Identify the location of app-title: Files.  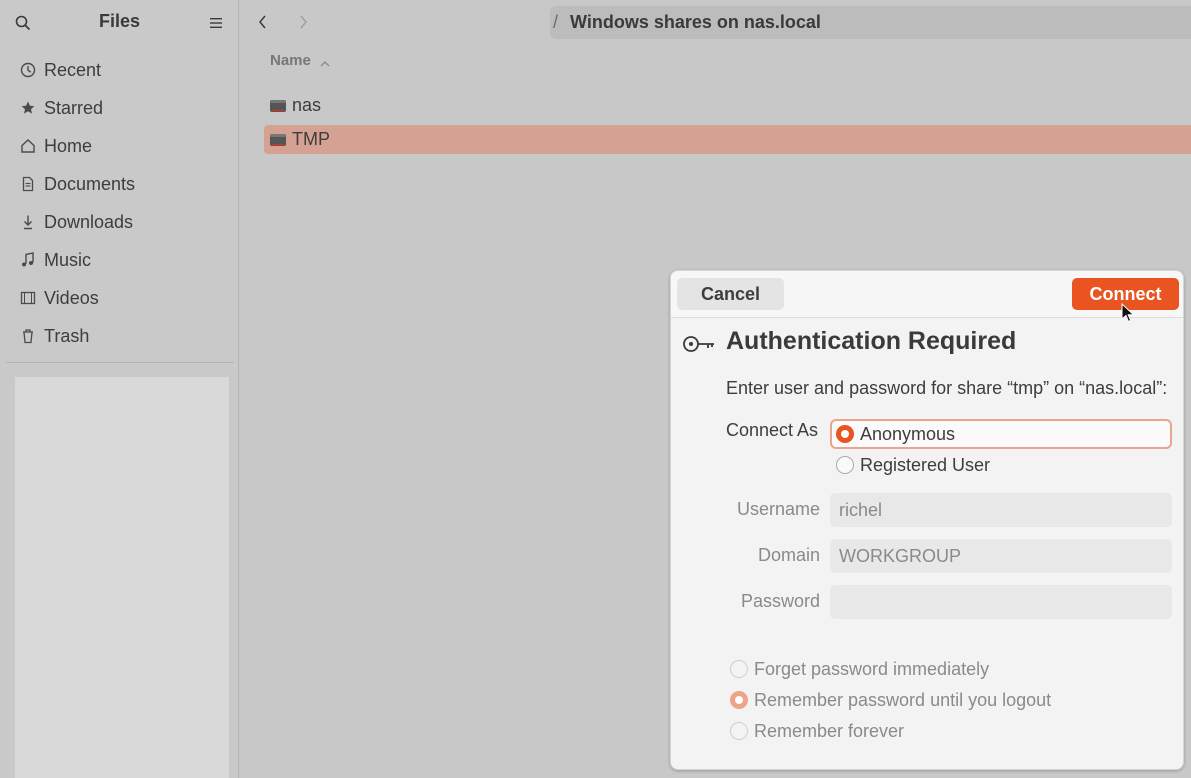
(119, 21).